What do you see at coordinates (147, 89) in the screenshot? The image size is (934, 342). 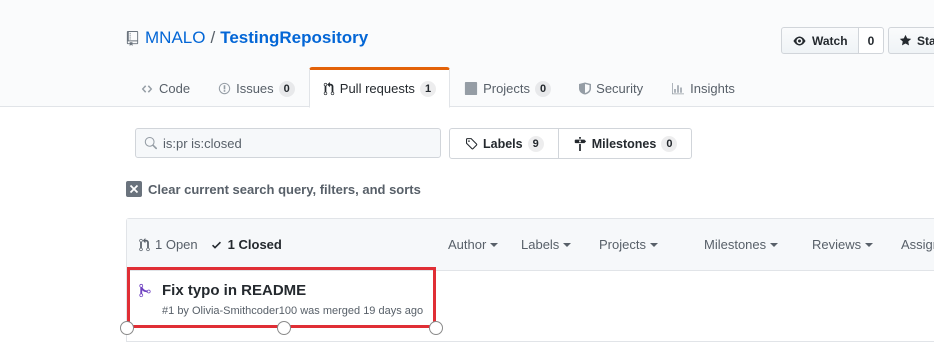 I see `code-icon` at bounding box center [147, 89].